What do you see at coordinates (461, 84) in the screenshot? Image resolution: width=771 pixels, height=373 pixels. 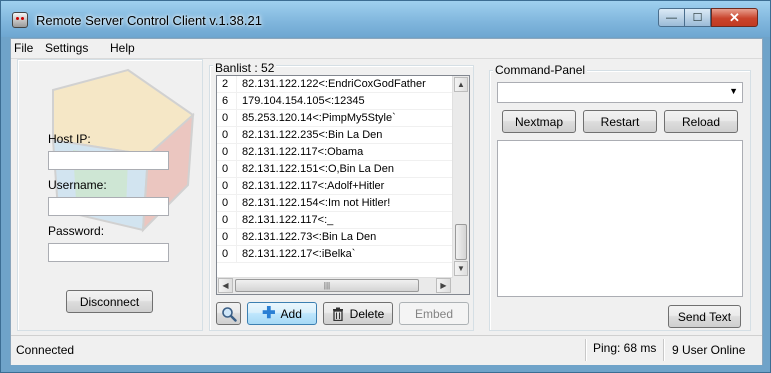 I see `scroll-up-arrow-icon: ▲` at bounding box center [461, 84].